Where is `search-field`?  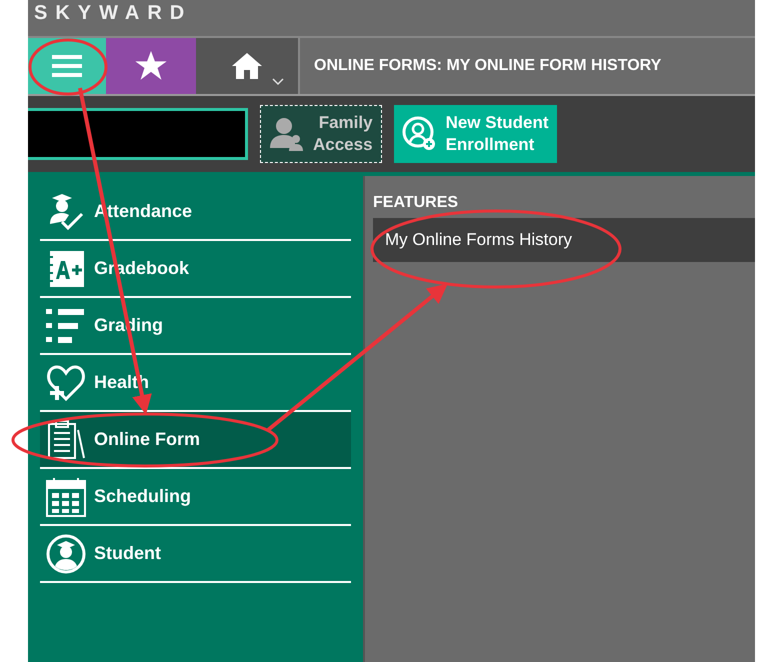
search-field is located at coordinates (138, 134).